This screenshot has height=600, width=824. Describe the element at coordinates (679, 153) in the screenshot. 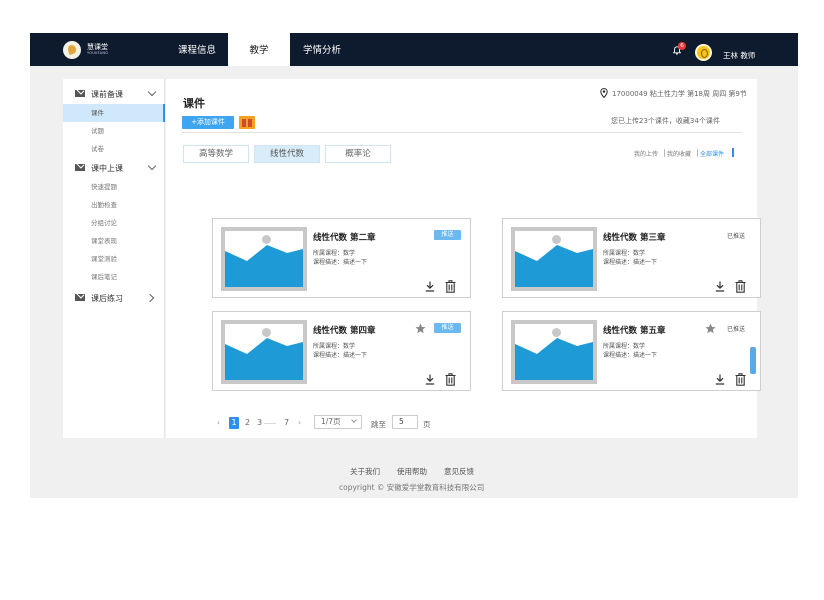

I see `filter-my-favorites: 我的收藏` at that location.